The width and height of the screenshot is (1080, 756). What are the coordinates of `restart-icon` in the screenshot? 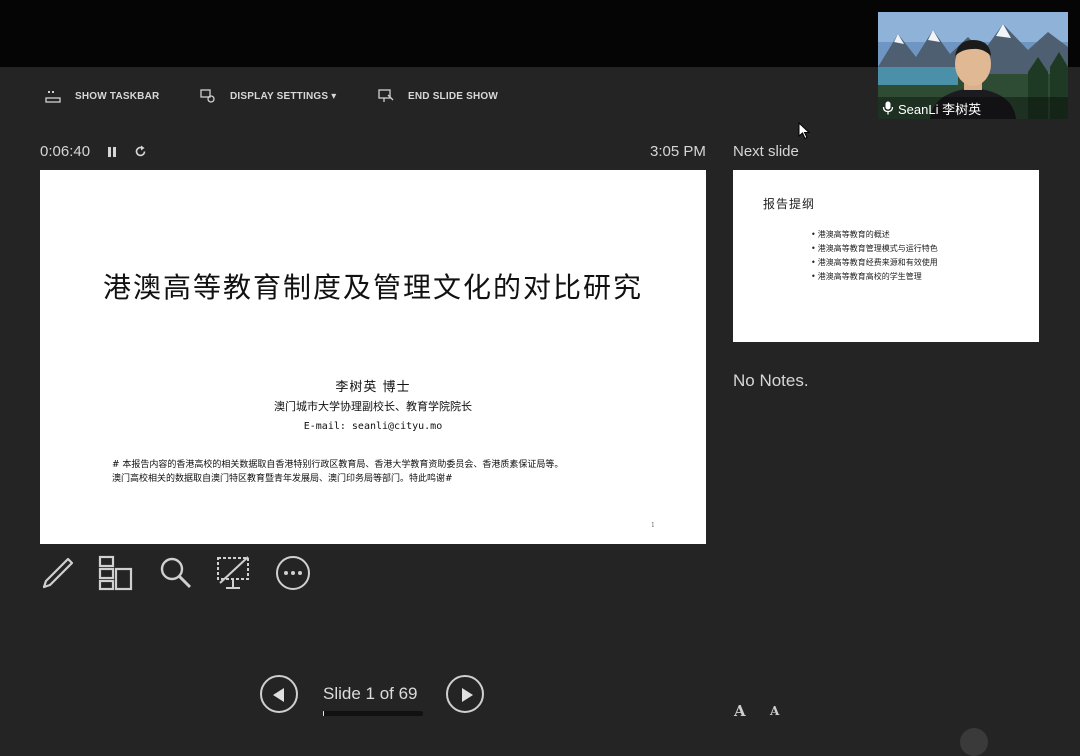 It's located at (140, 151).